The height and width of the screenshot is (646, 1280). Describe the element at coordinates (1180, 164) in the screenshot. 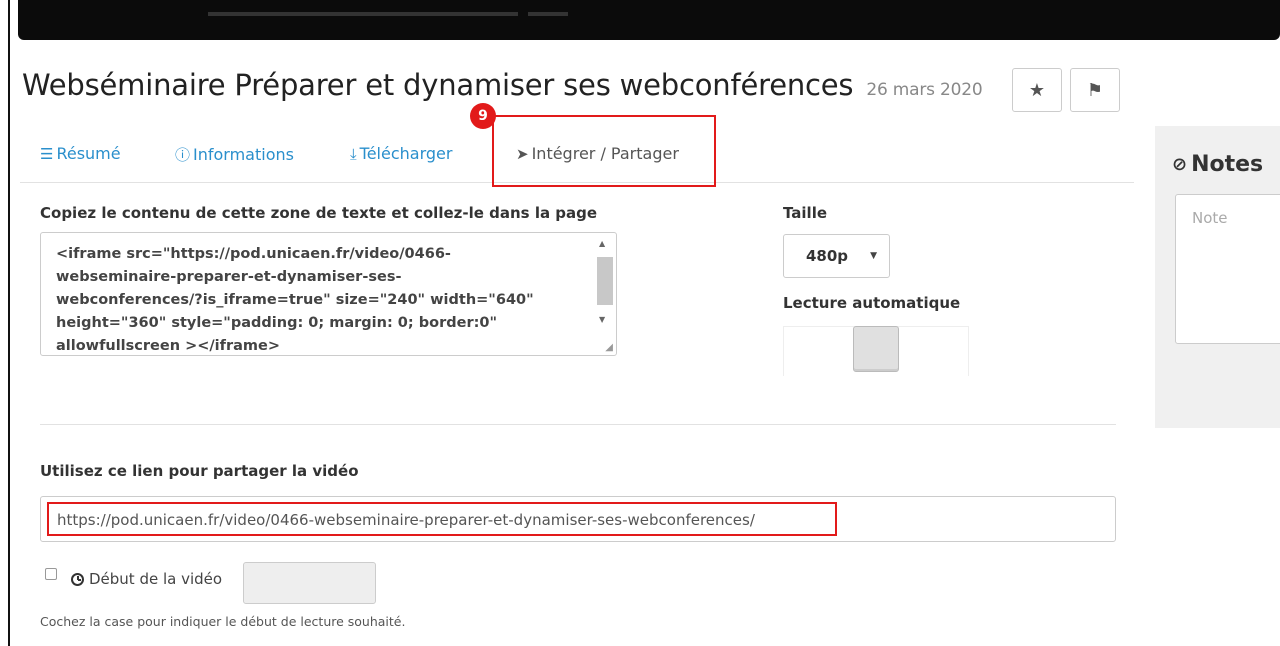

I see `paperclip-icon: ⊘` at that location.